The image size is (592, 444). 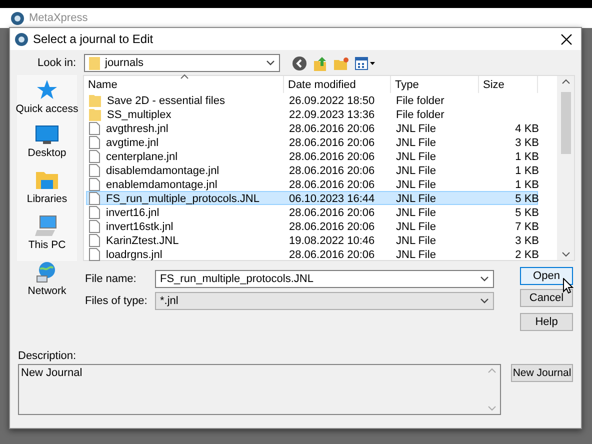 I want to click on new-folder-icon, so click(x=341, y=63).